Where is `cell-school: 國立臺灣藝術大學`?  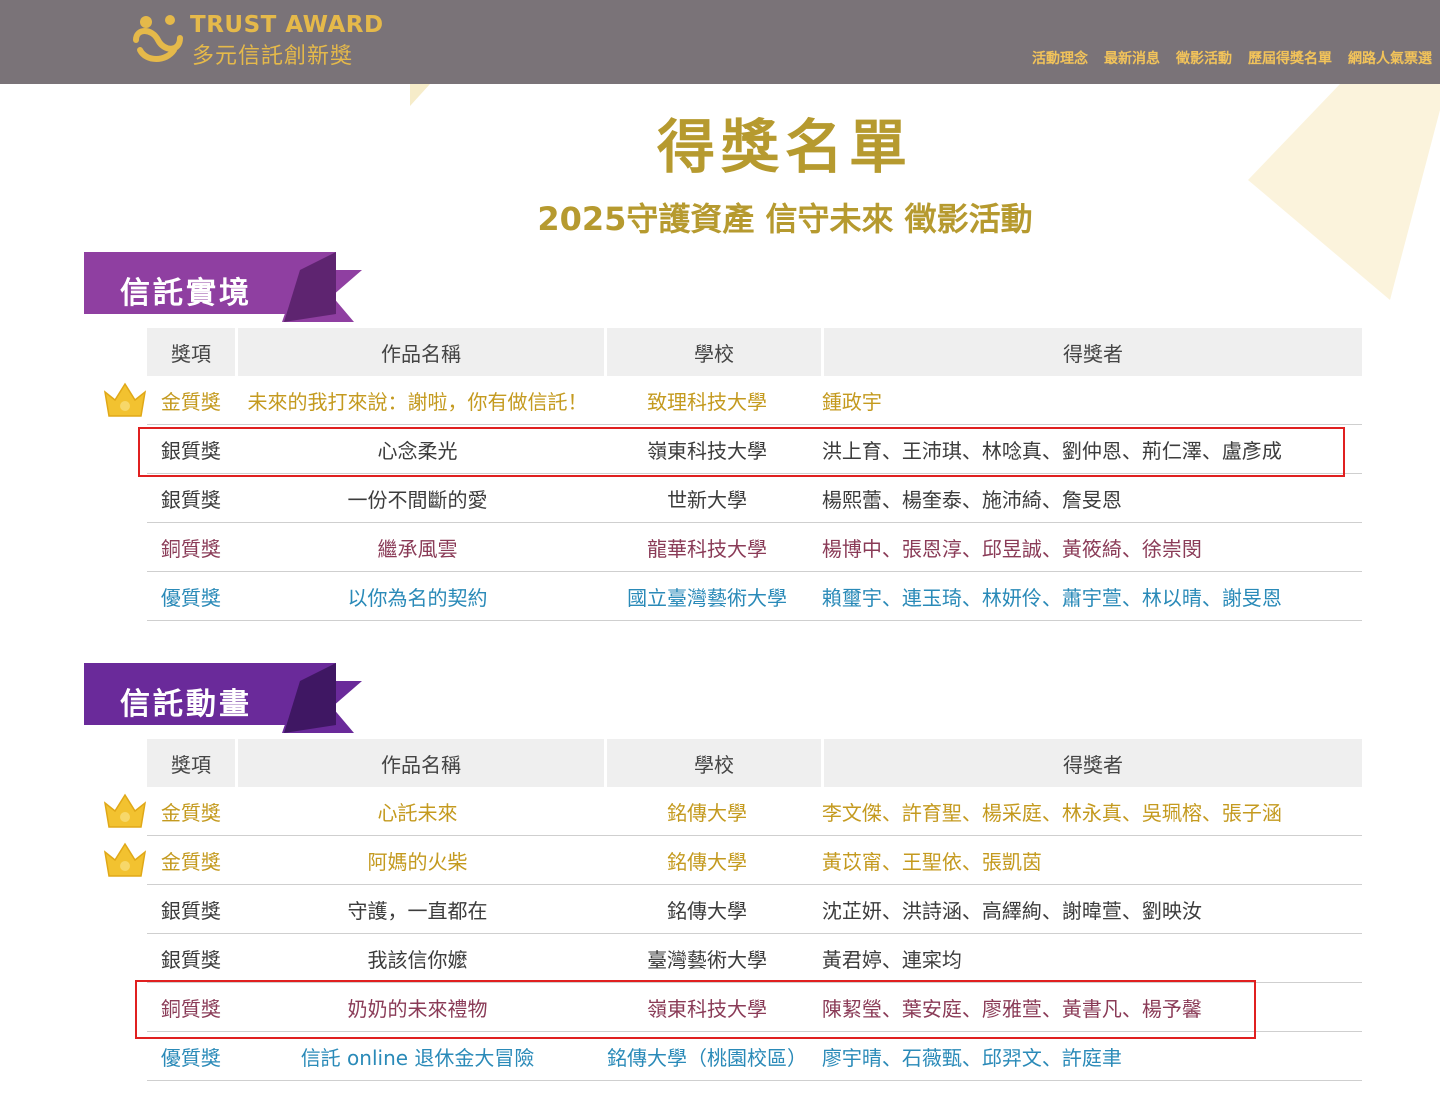
cell-school: 國立臺灣藝術大學 is located at coordinates (707, 597).